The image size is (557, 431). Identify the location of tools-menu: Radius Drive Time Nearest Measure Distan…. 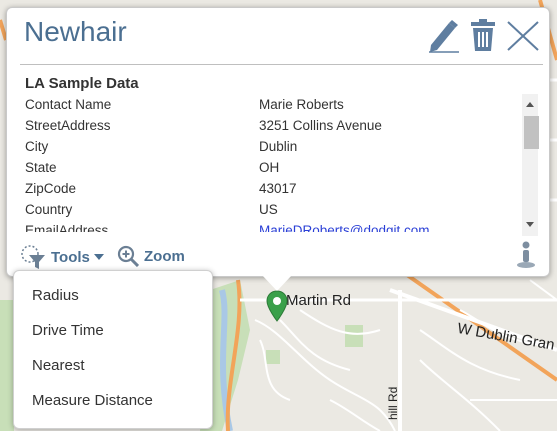
(113, 349).